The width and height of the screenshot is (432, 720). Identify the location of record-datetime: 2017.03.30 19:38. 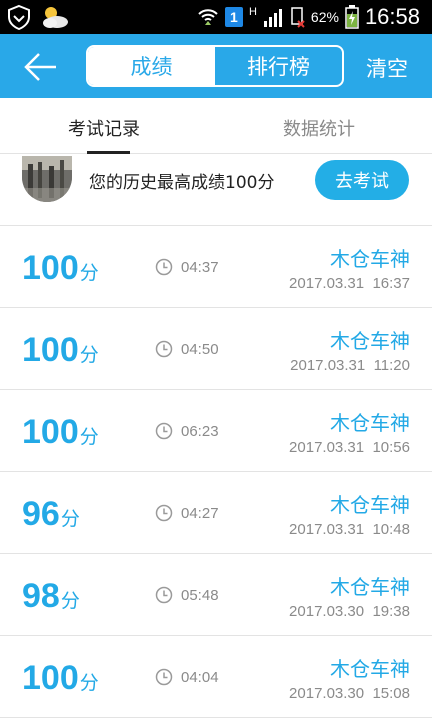
(349, 611).